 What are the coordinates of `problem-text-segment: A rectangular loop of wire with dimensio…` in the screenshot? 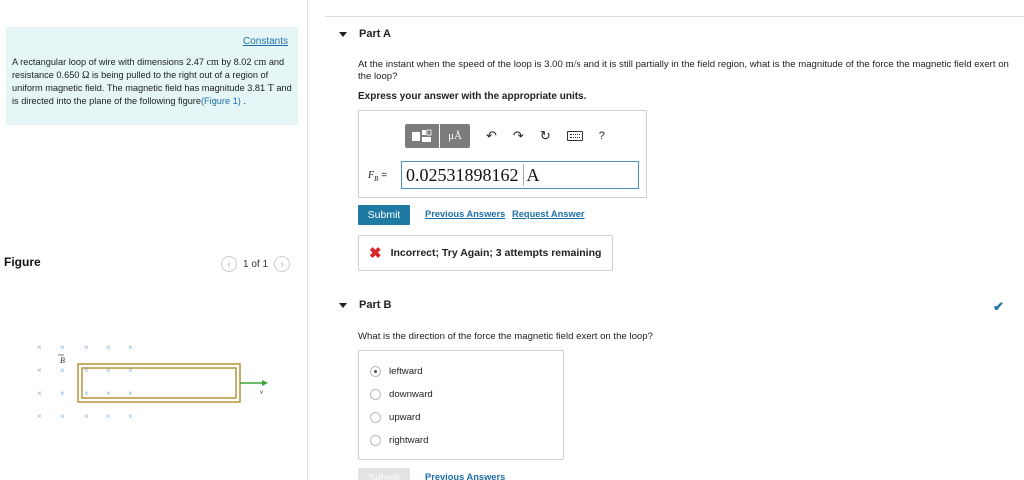 It's located at (109, 62).